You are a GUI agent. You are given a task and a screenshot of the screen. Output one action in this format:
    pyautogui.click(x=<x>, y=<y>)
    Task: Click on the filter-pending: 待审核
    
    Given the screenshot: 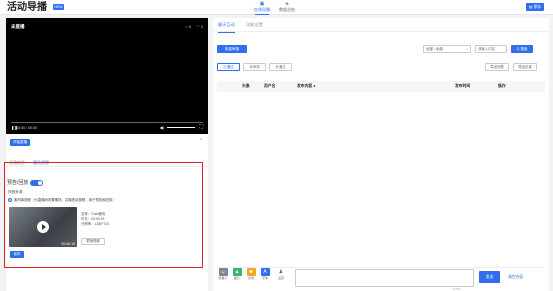 What is the action you would take?
    pyautogui.click(x=254, y=67)
    